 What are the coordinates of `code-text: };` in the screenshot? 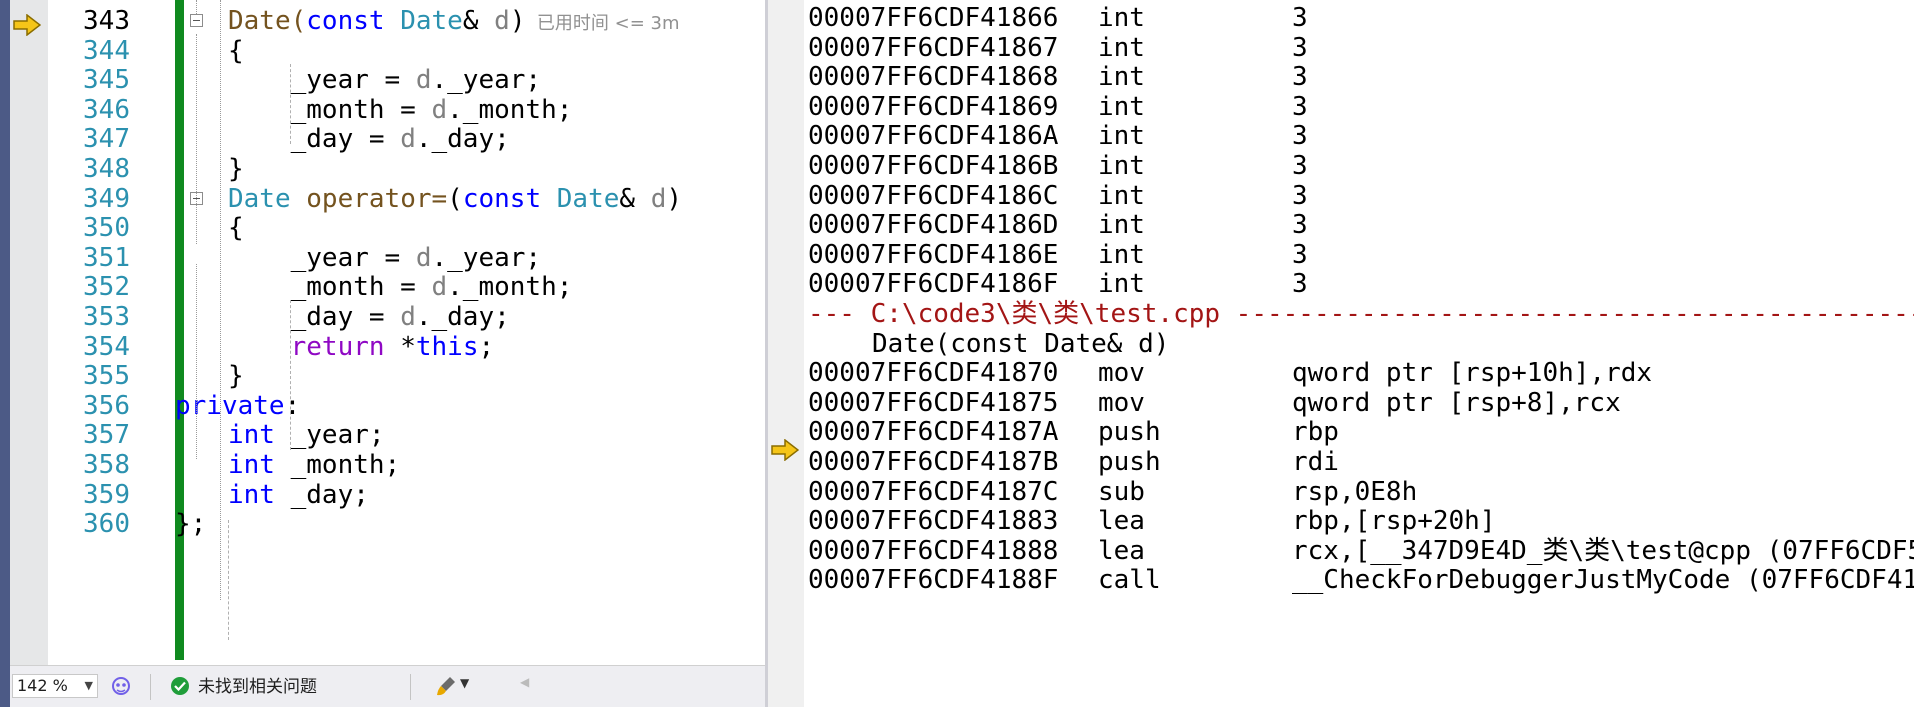 It's located at (190, 524).